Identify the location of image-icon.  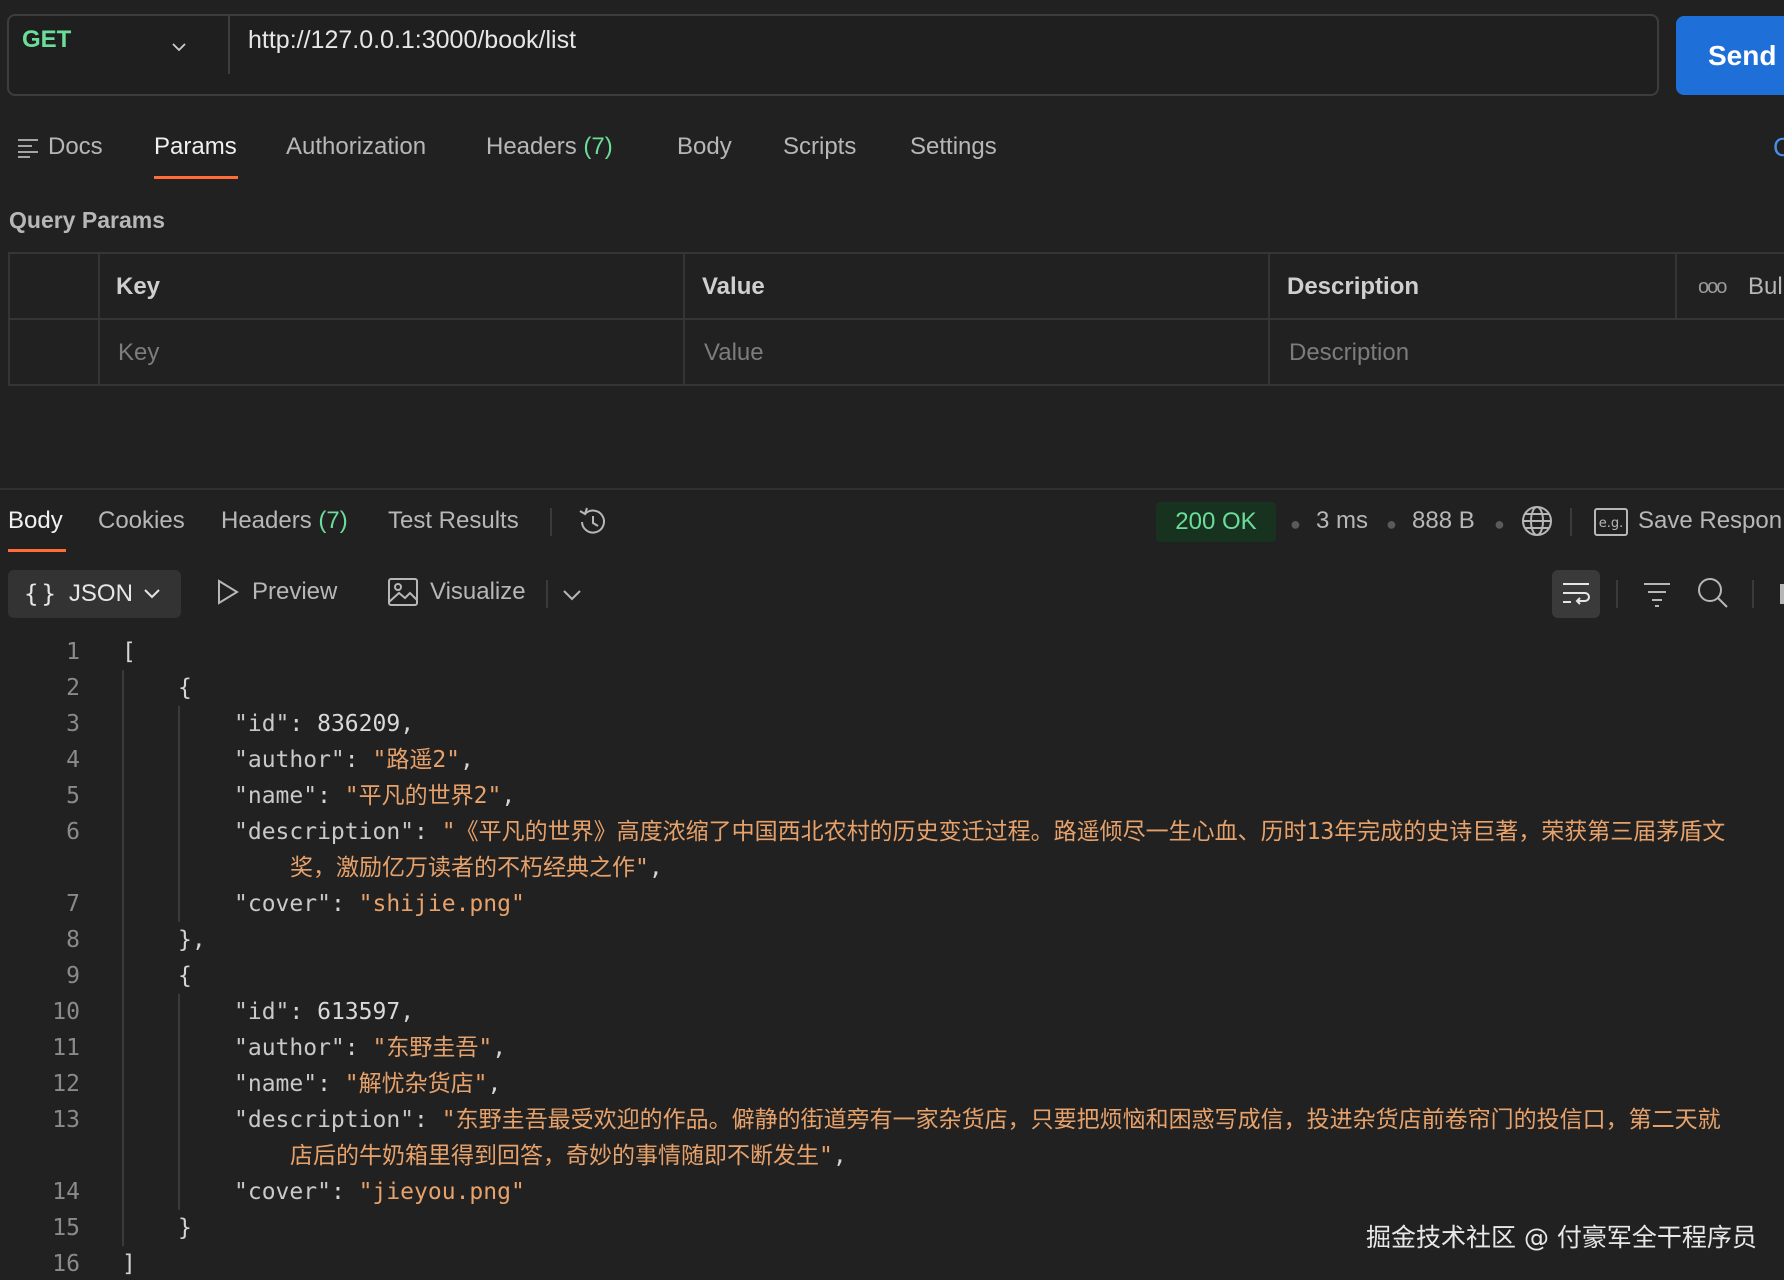
(403, 592).